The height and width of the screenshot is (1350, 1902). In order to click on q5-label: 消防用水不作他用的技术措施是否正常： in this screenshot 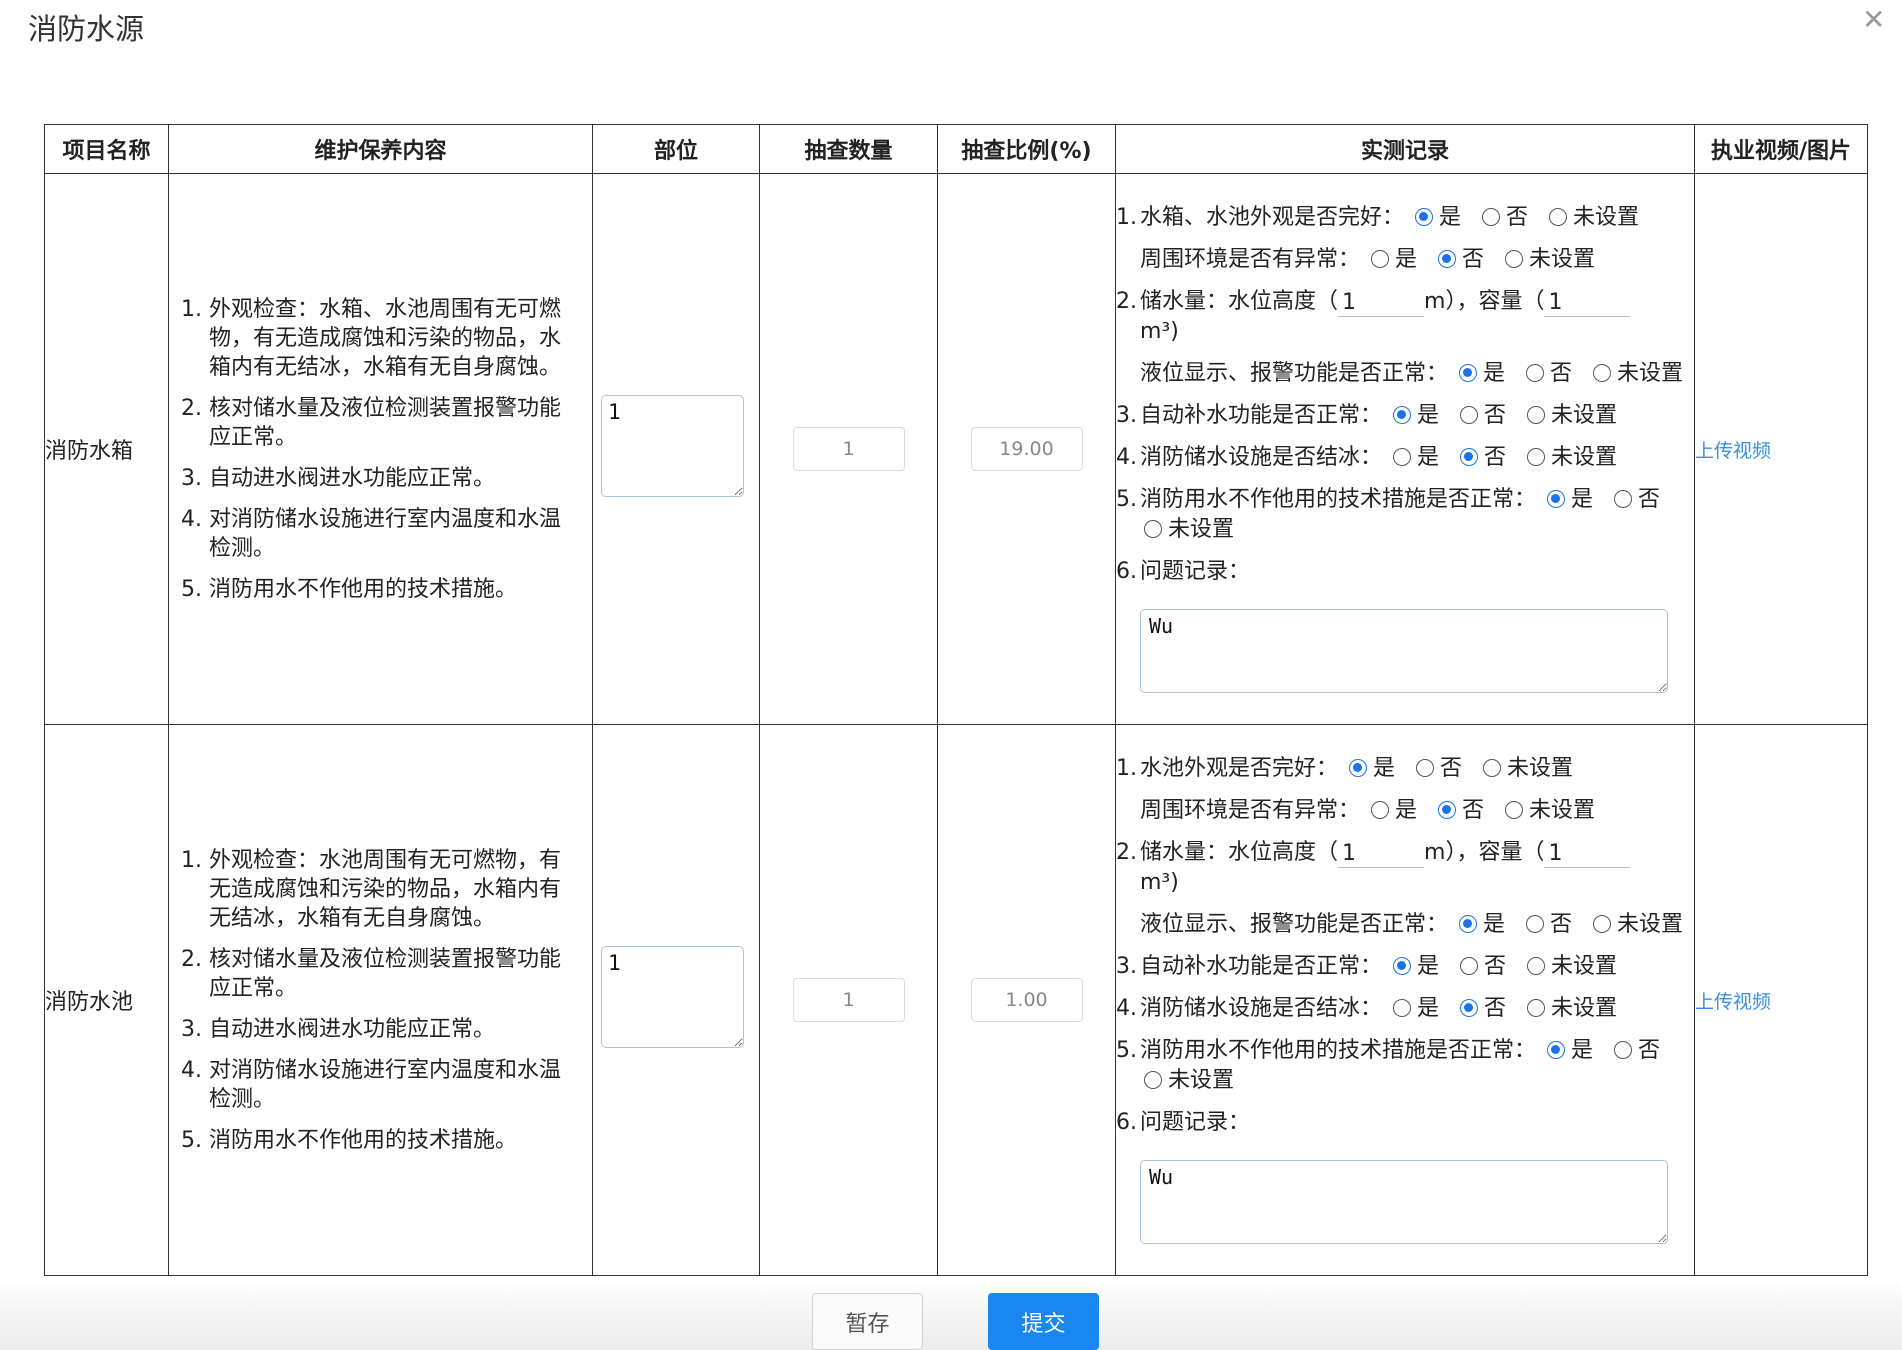, I will do `click(1338, 499)`.